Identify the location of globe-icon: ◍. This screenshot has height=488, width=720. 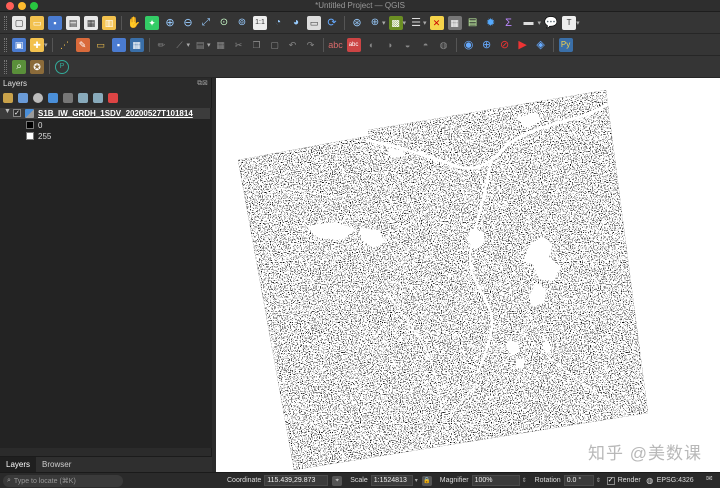
(650, 481).